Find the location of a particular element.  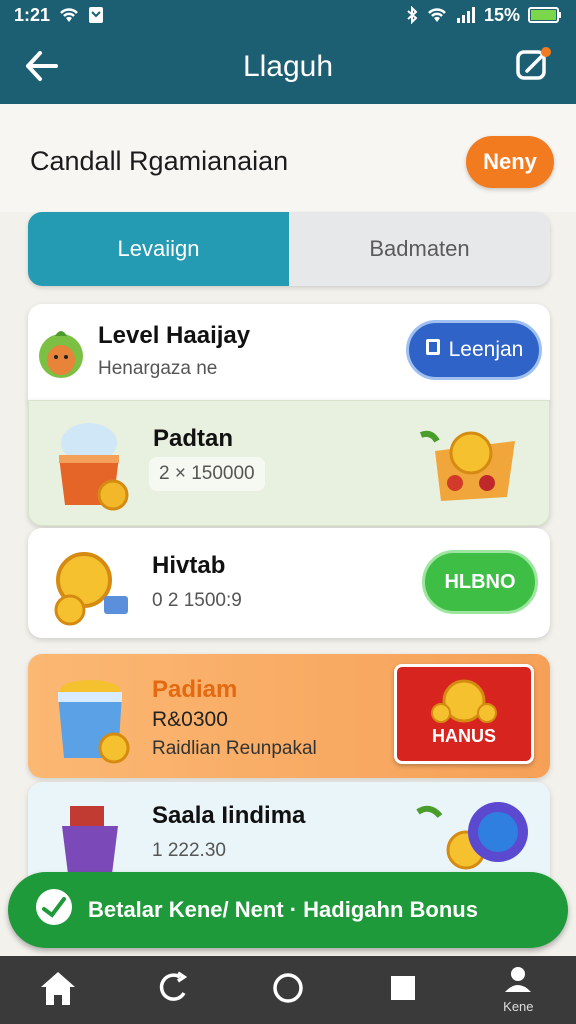

profile-icon is located at coordinates (518, 981).